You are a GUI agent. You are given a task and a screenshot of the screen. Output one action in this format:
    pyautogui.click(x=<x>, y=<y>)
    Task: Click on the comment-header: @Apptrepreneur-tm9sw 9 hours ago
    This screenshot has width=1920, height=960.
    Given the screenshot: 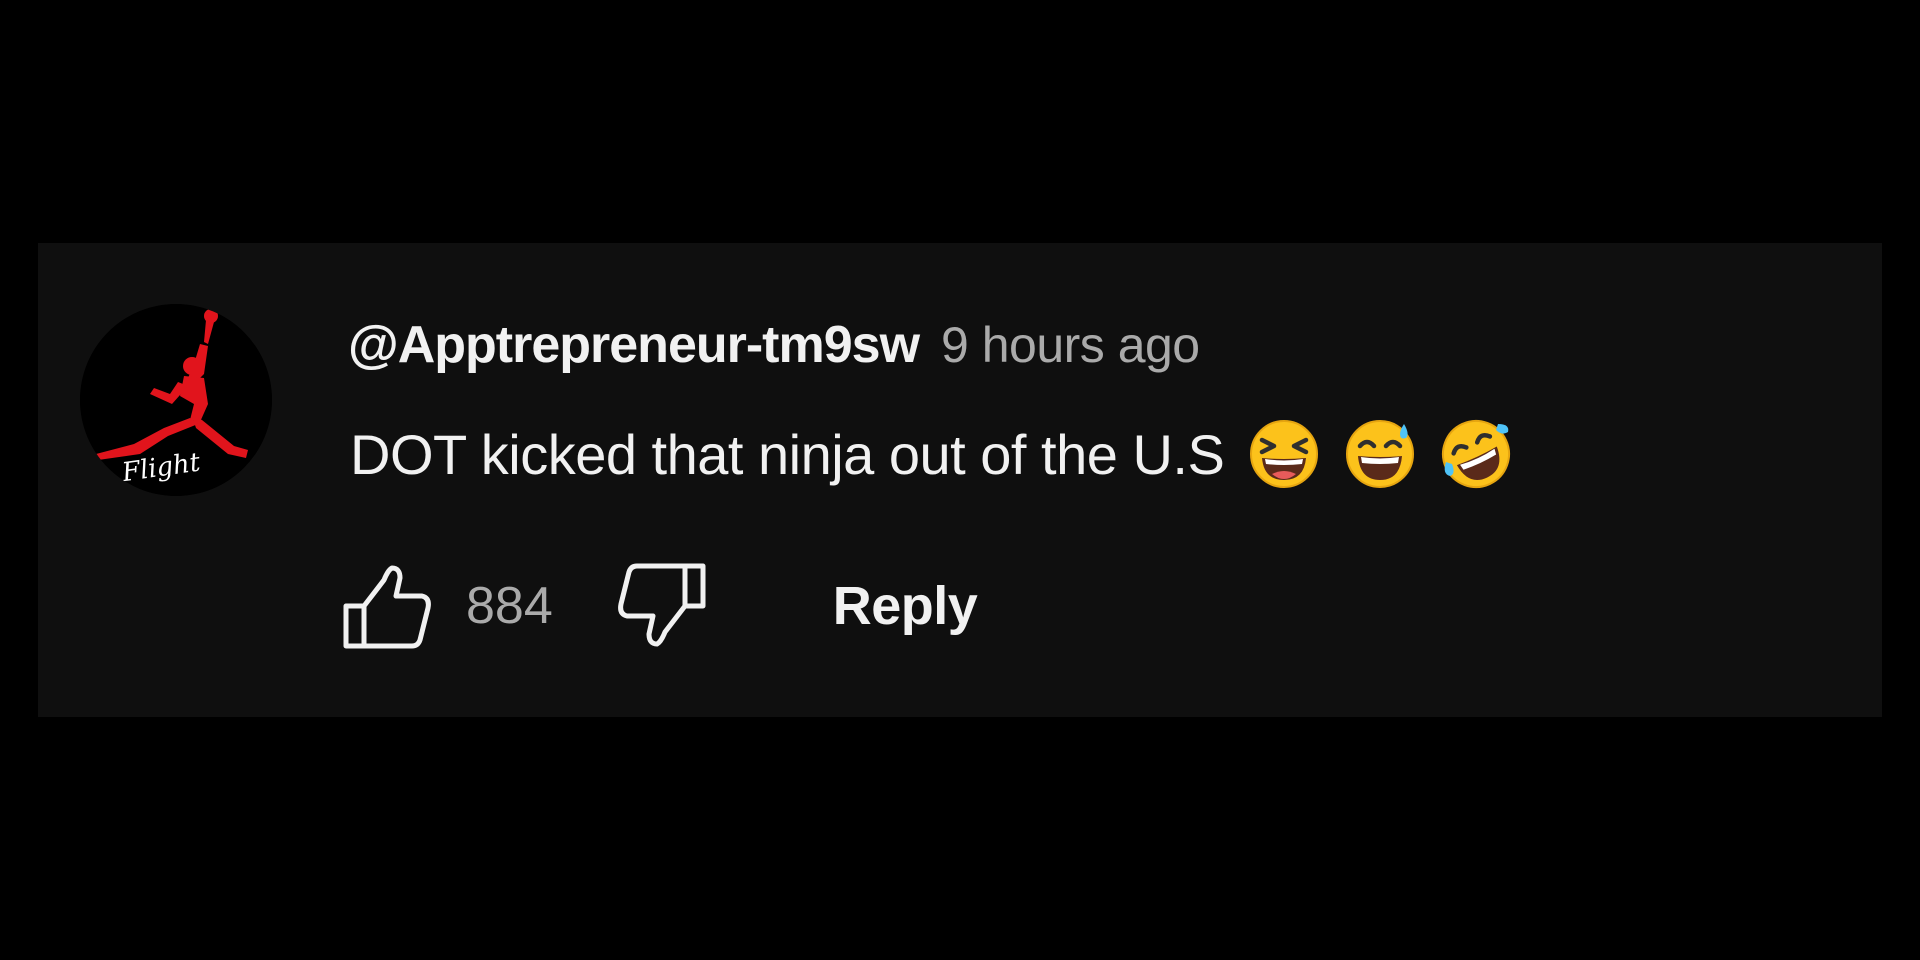 What is the action you would take?
    pyautogui.click(x=774, y=345)
    